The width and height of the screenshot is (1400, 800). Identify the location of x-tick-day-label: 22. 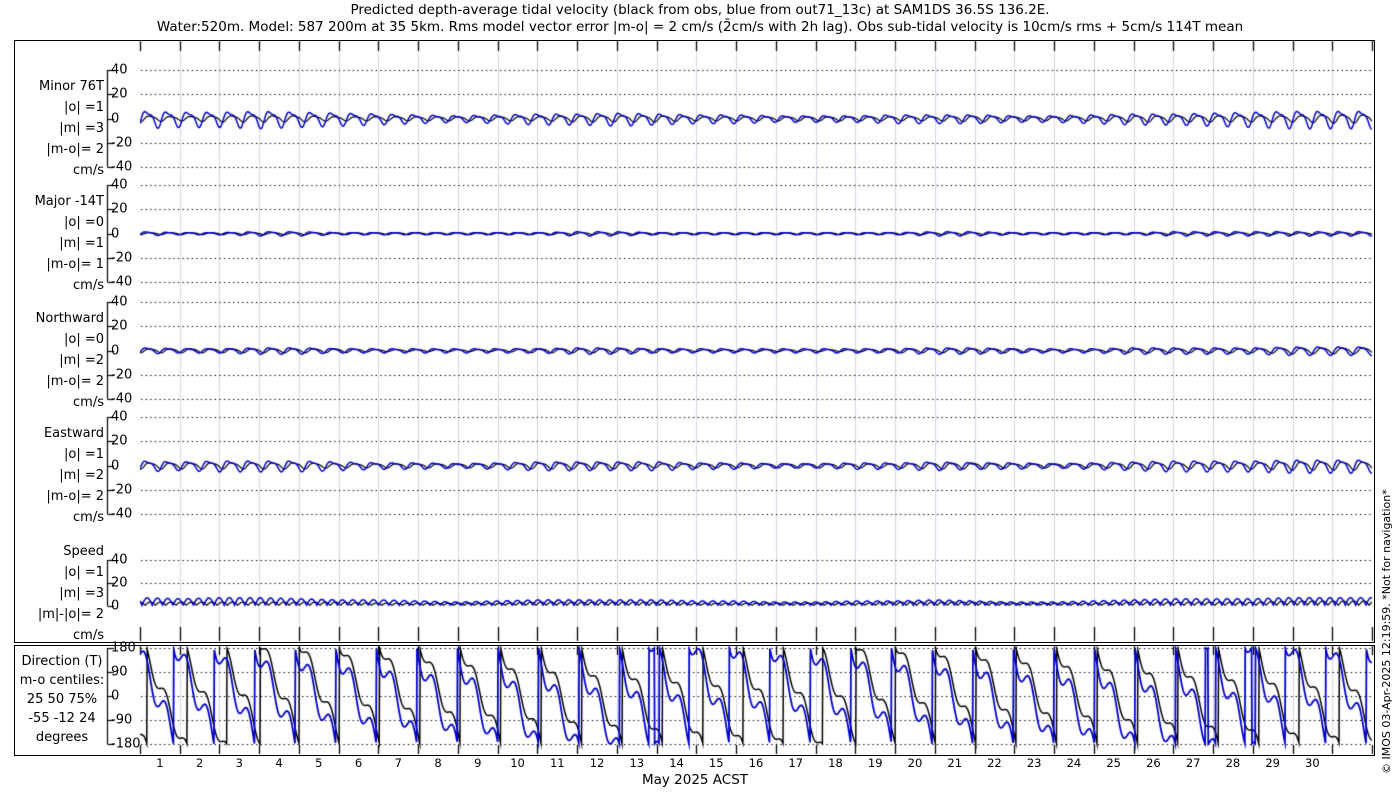
(994, 763).